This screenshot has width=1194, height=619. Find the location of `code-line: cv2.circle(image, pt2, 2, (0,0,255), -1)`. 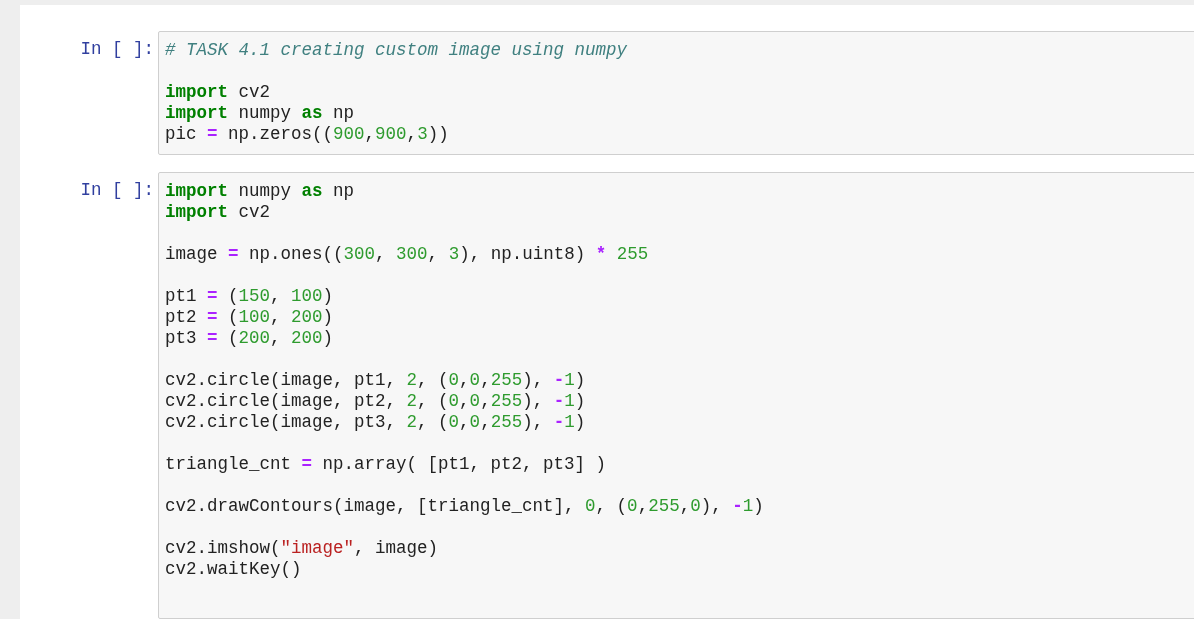

code-line: cv2.circle(image, pt2, 2, (0,0,255), -1) is located at coordinates (375, 401).